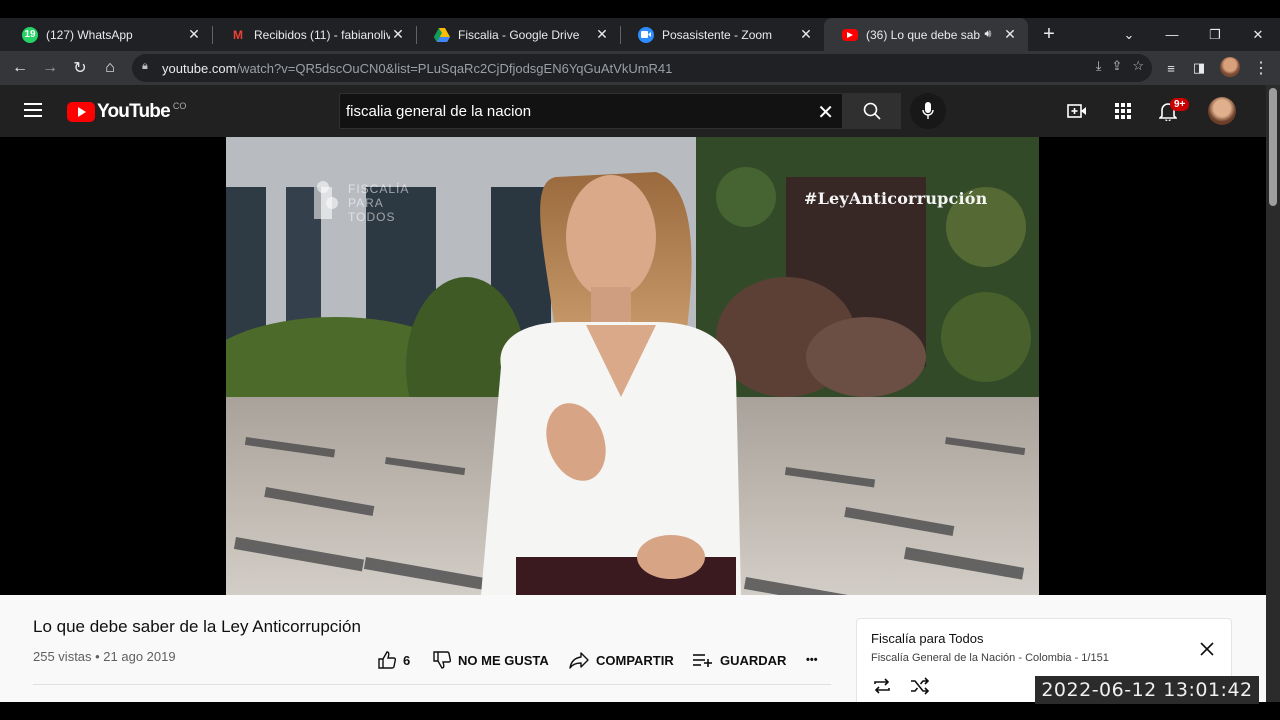 The image size is (1280, 720). What do you see at coordinates (1207, 649) in the screenshot?
I see `playlist-close-icon` at bounding box center [1207, 649].